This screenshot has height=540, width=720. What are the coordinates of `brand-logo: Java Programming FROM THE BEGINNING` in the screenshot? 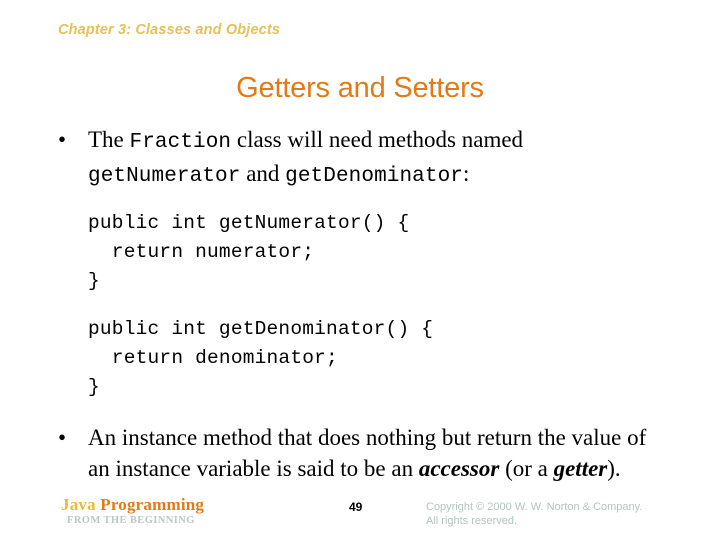 It's located at (132, 511).